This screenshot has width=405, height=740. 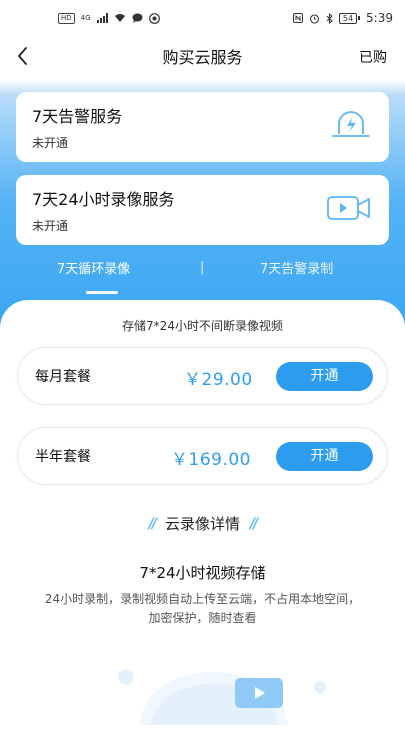 What do you see at coordinates (297, 18) in the screenshot?
I see `nfc-icon` at bounding box center [297, 18].